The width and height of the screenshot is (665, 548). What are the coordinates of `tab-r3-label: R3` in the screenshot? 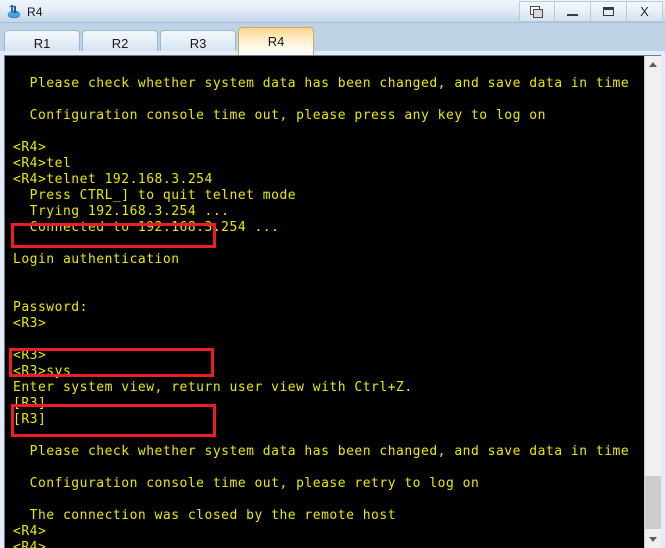 It's located at (198, 43).